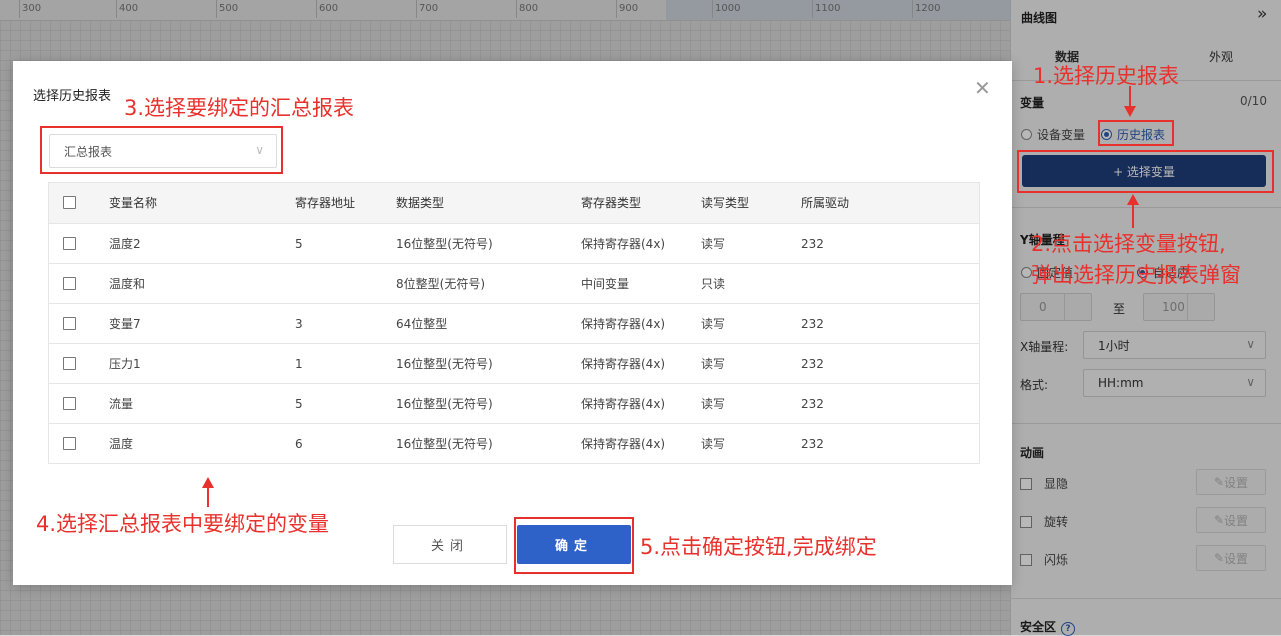  What do you see at coordinates (514, 444) in the screenshot?
I see `table-row: 温度 6 16位整型(无符号) 保持寄存器(4x) 读写 232` at bounding box center [514, 444].